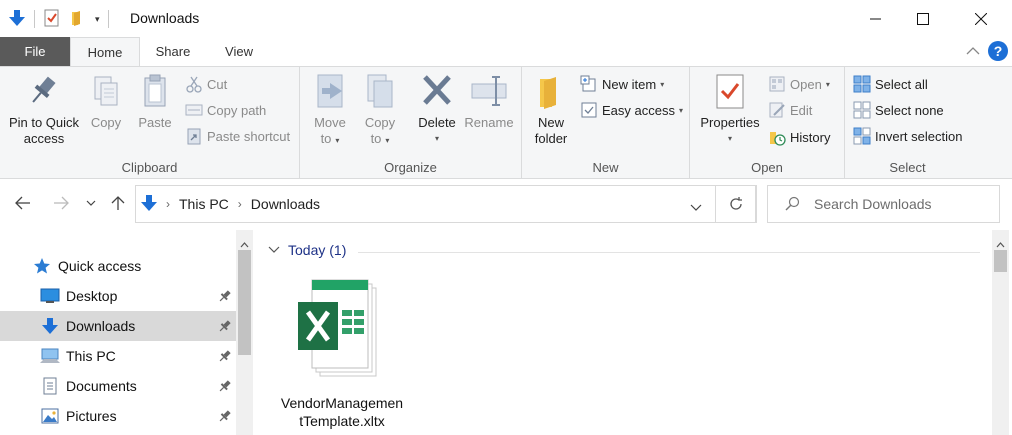 The height and width of the screenshot is (435, 1012). I want to click on file-item: VendorManagementTemplate.xltx, so click(342, 353).